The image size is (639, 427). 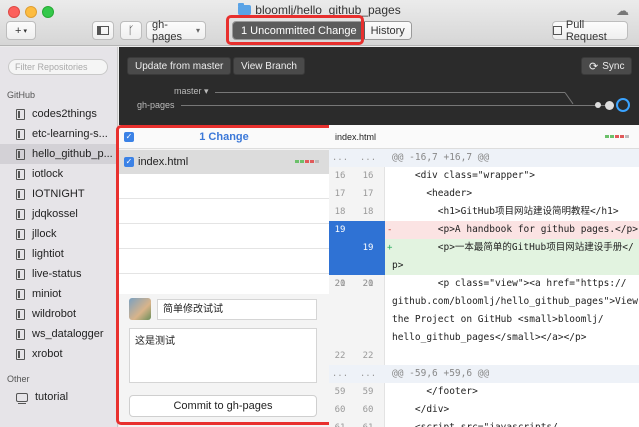 What do you see at coordinates (59, 254) in the screenshot?
I see `sidebar-item-lightiot: lightiot` at bounding box center [59, 254].